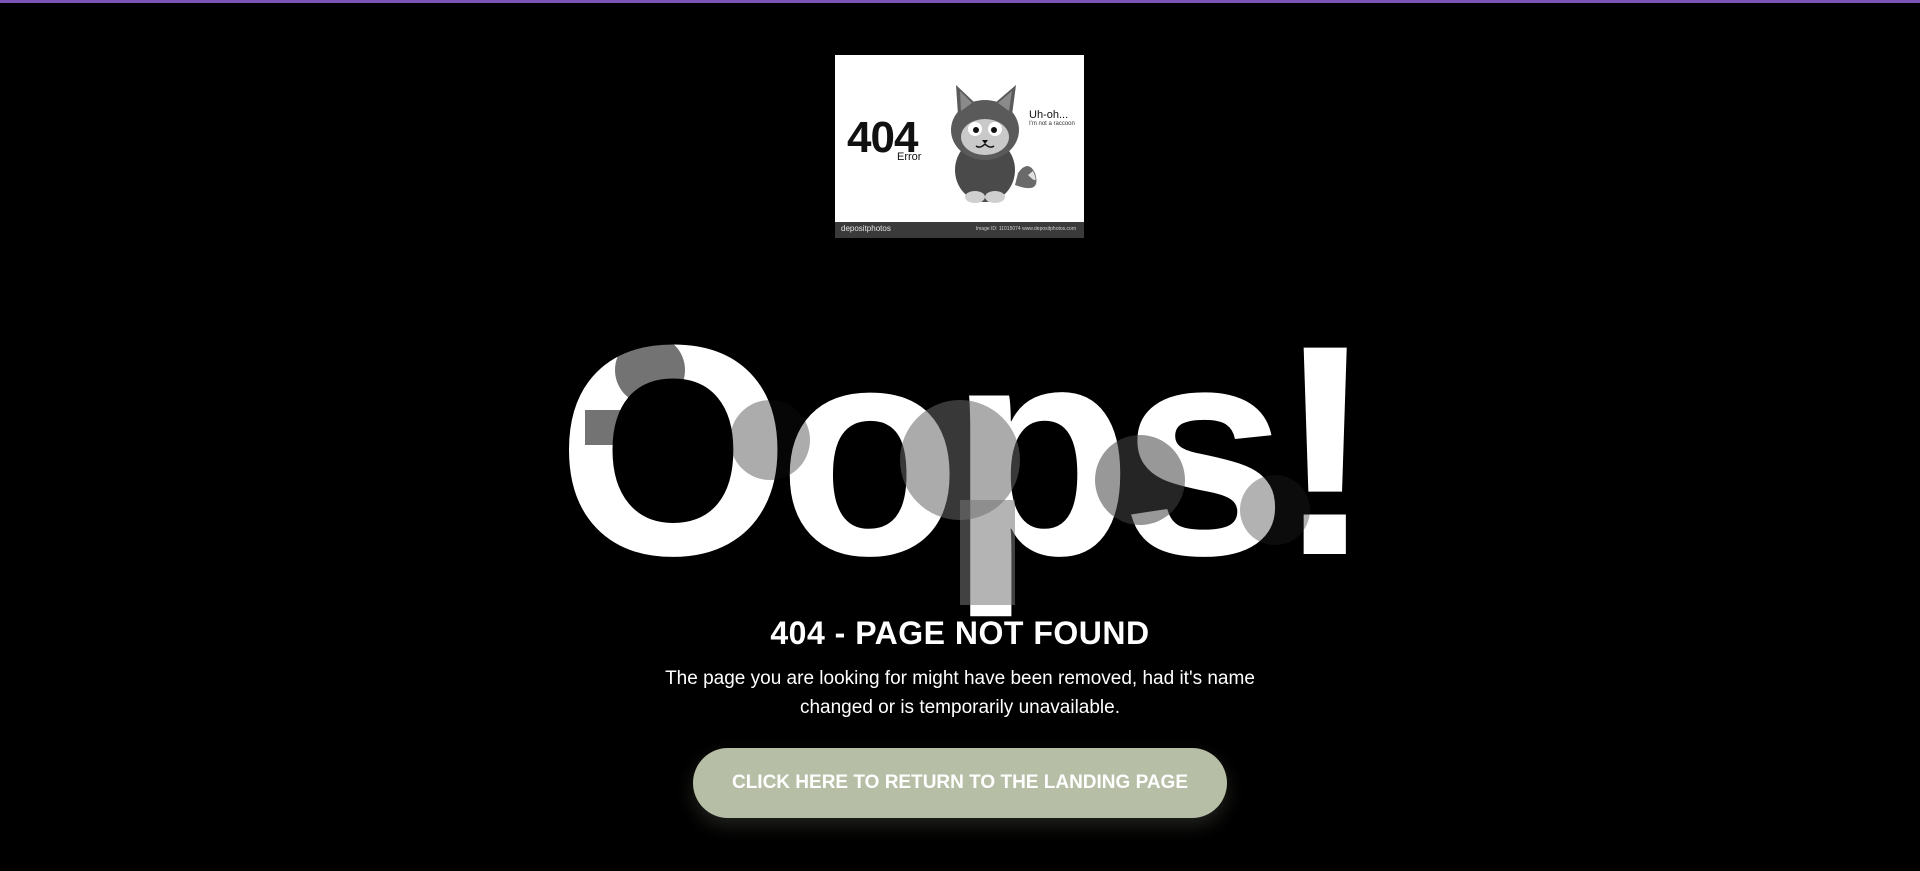 This screenshot has width=1920, height=871. I want to click on hero-error-text: Error, so click(909, 157).